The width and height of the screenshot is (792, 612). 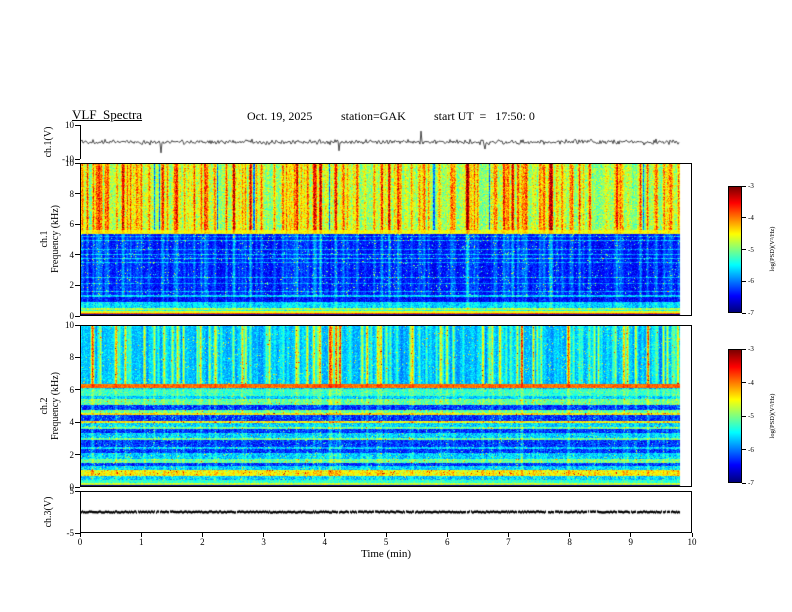 I want to click on date-label: Oct. 19, 2025, so click(x=280, y=116).